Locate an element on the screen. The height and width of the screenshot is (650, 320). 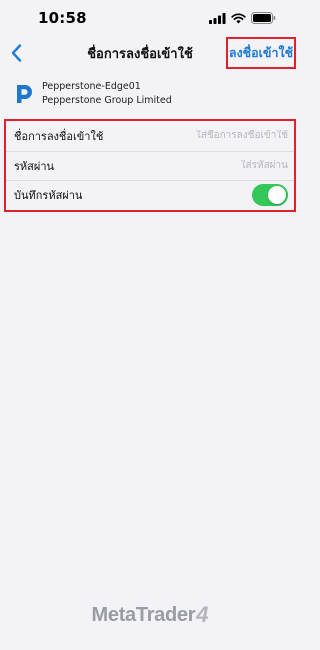
password-input is located at coordinates (213, 166).